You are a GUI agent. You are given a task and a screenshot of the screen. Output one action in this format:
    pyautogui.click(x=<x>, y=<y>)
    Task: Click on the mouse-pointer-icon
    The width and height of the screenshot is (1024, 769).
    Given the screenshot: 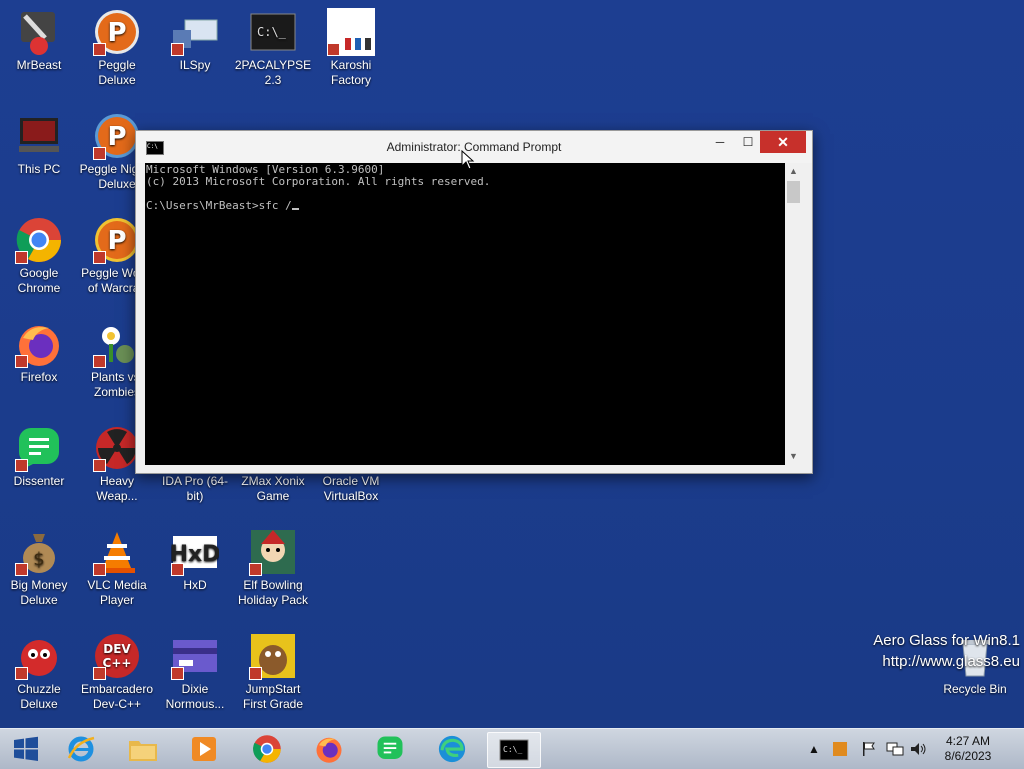 What is the action you would take?
    pyautogui.click(x=468, y=160)
    